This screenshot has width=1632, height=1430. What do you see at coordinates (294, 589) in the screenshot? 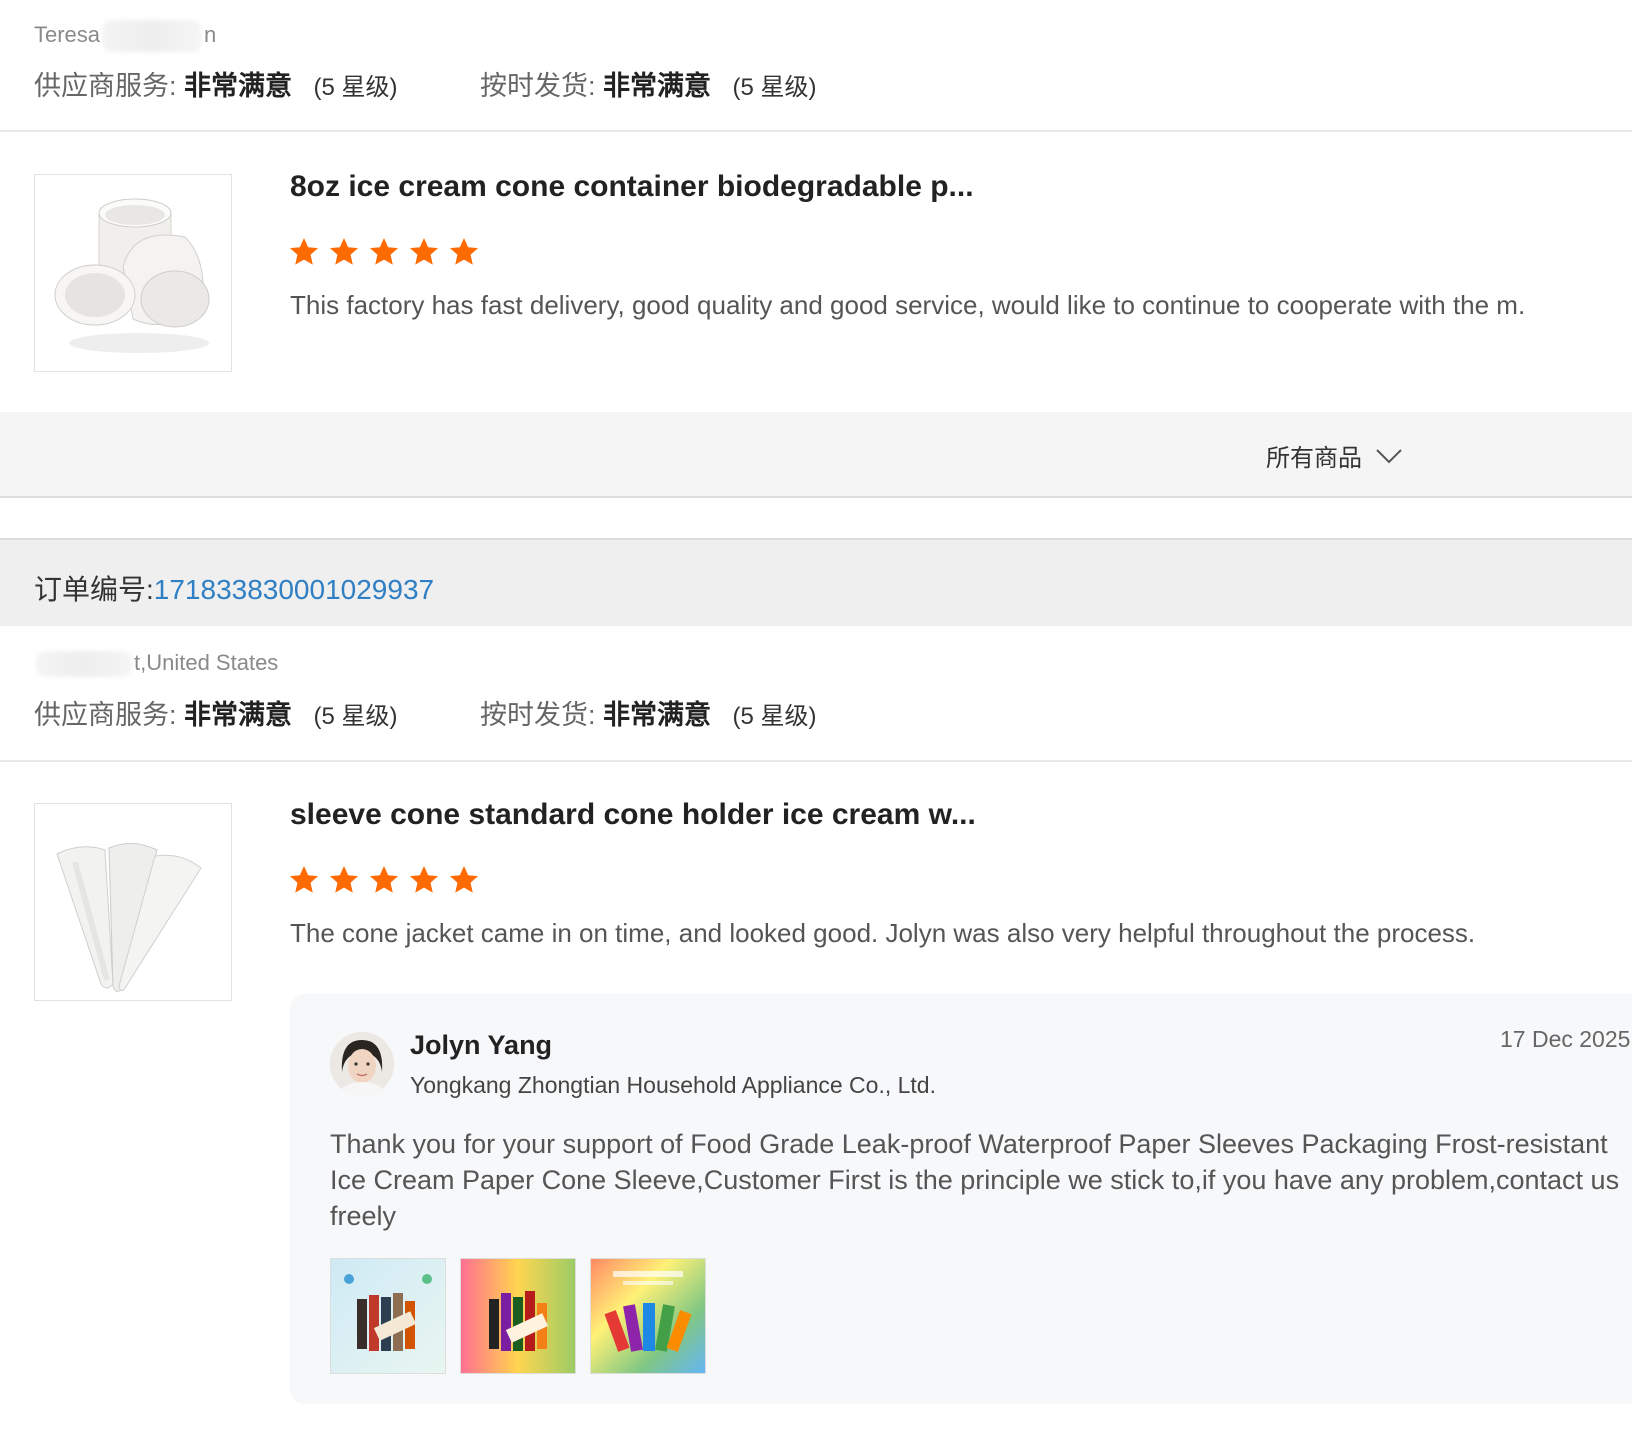
I see `order-number-link: 171833830001029937` at bounding box center [294, 589].